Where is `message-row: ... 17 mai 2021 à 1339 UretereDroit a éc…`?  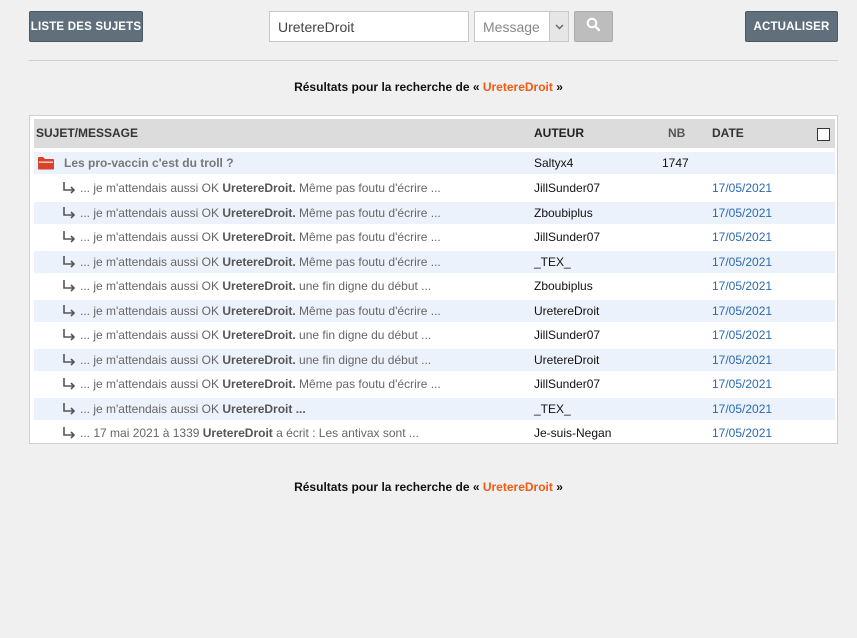 message-row: ... 17 mai 2021 à 1339 UretereDroit a éc… is located at coordinates (434, 433).